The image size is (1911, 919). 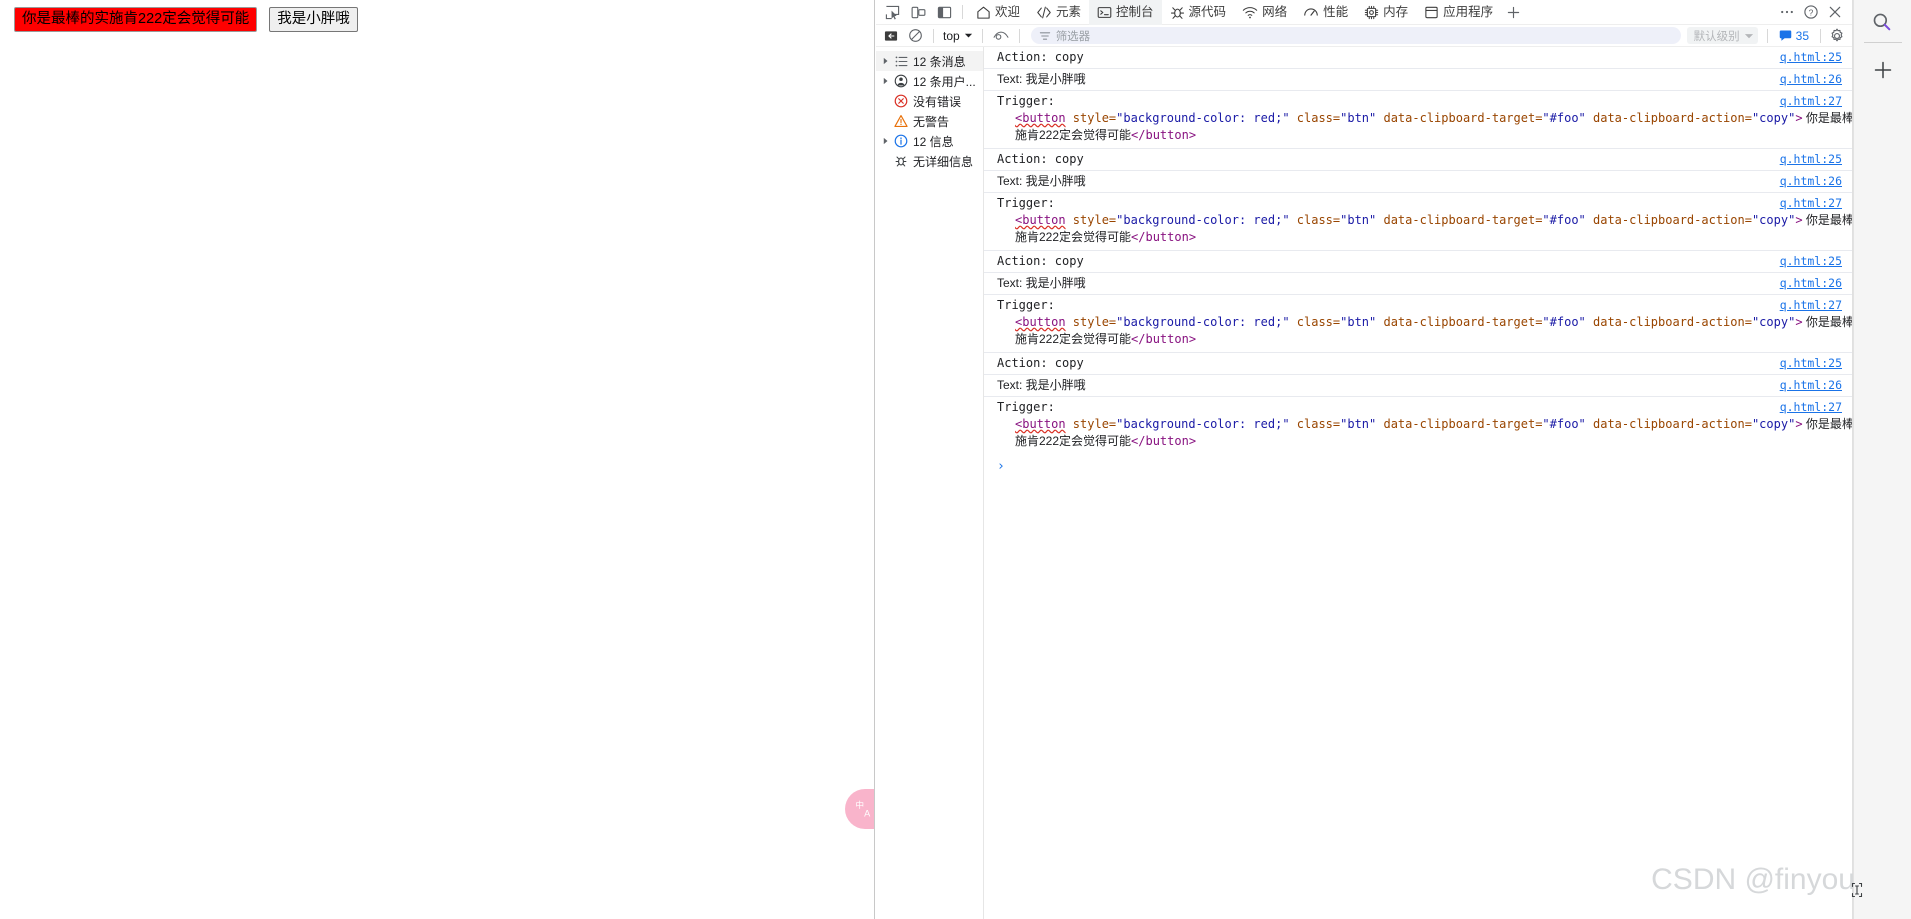 What do you see at coordinates (901, 81) in the screenshot?
I see `user-messages-icon` at bounding box center [901, 81].